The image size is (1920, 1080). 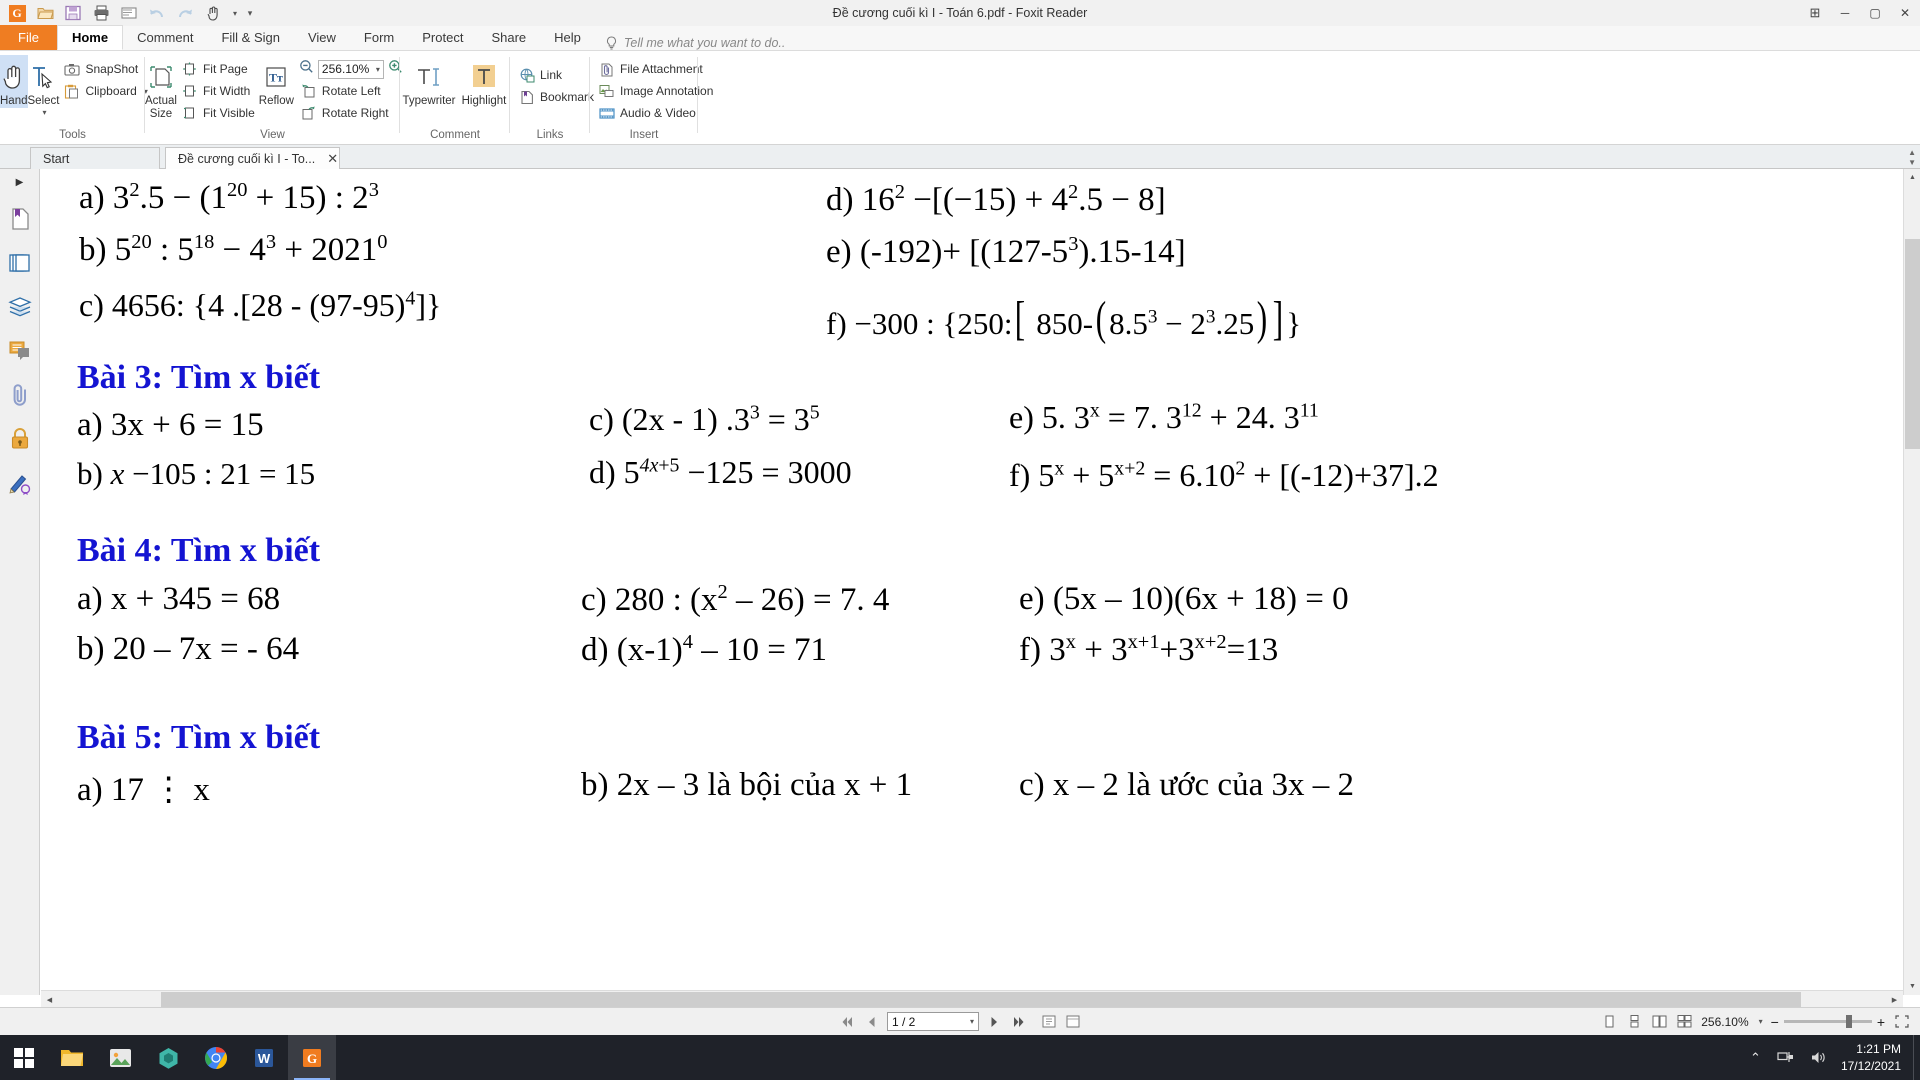 I want to click on prev-page-icon, so click(x=871, y=1022).